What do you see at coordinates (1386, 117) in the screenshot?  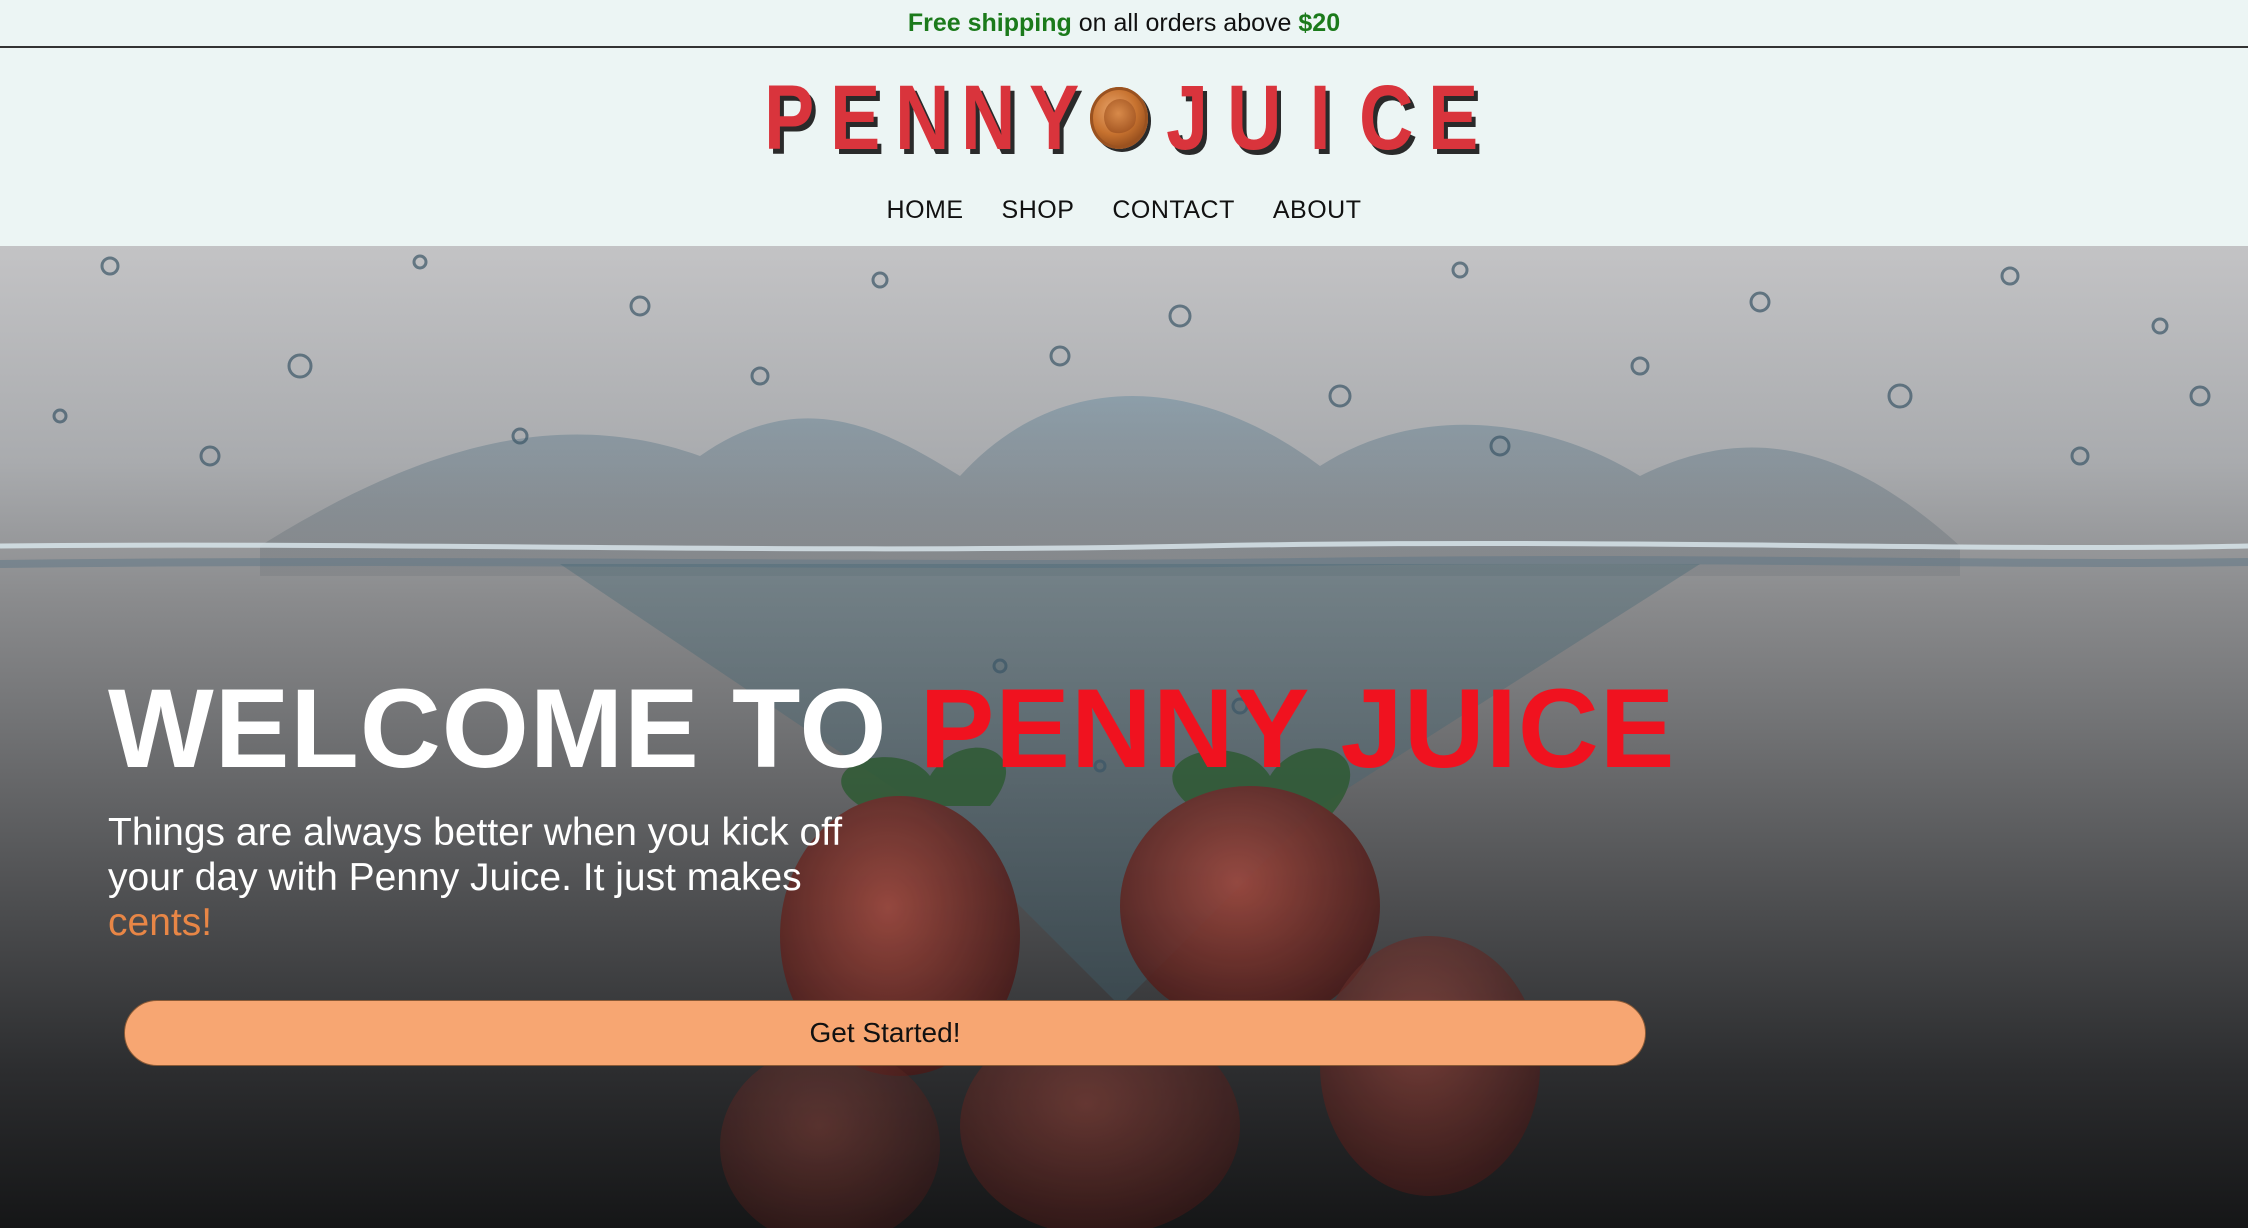 I see `logo-letter: C` at bounding box center [1386, 117].